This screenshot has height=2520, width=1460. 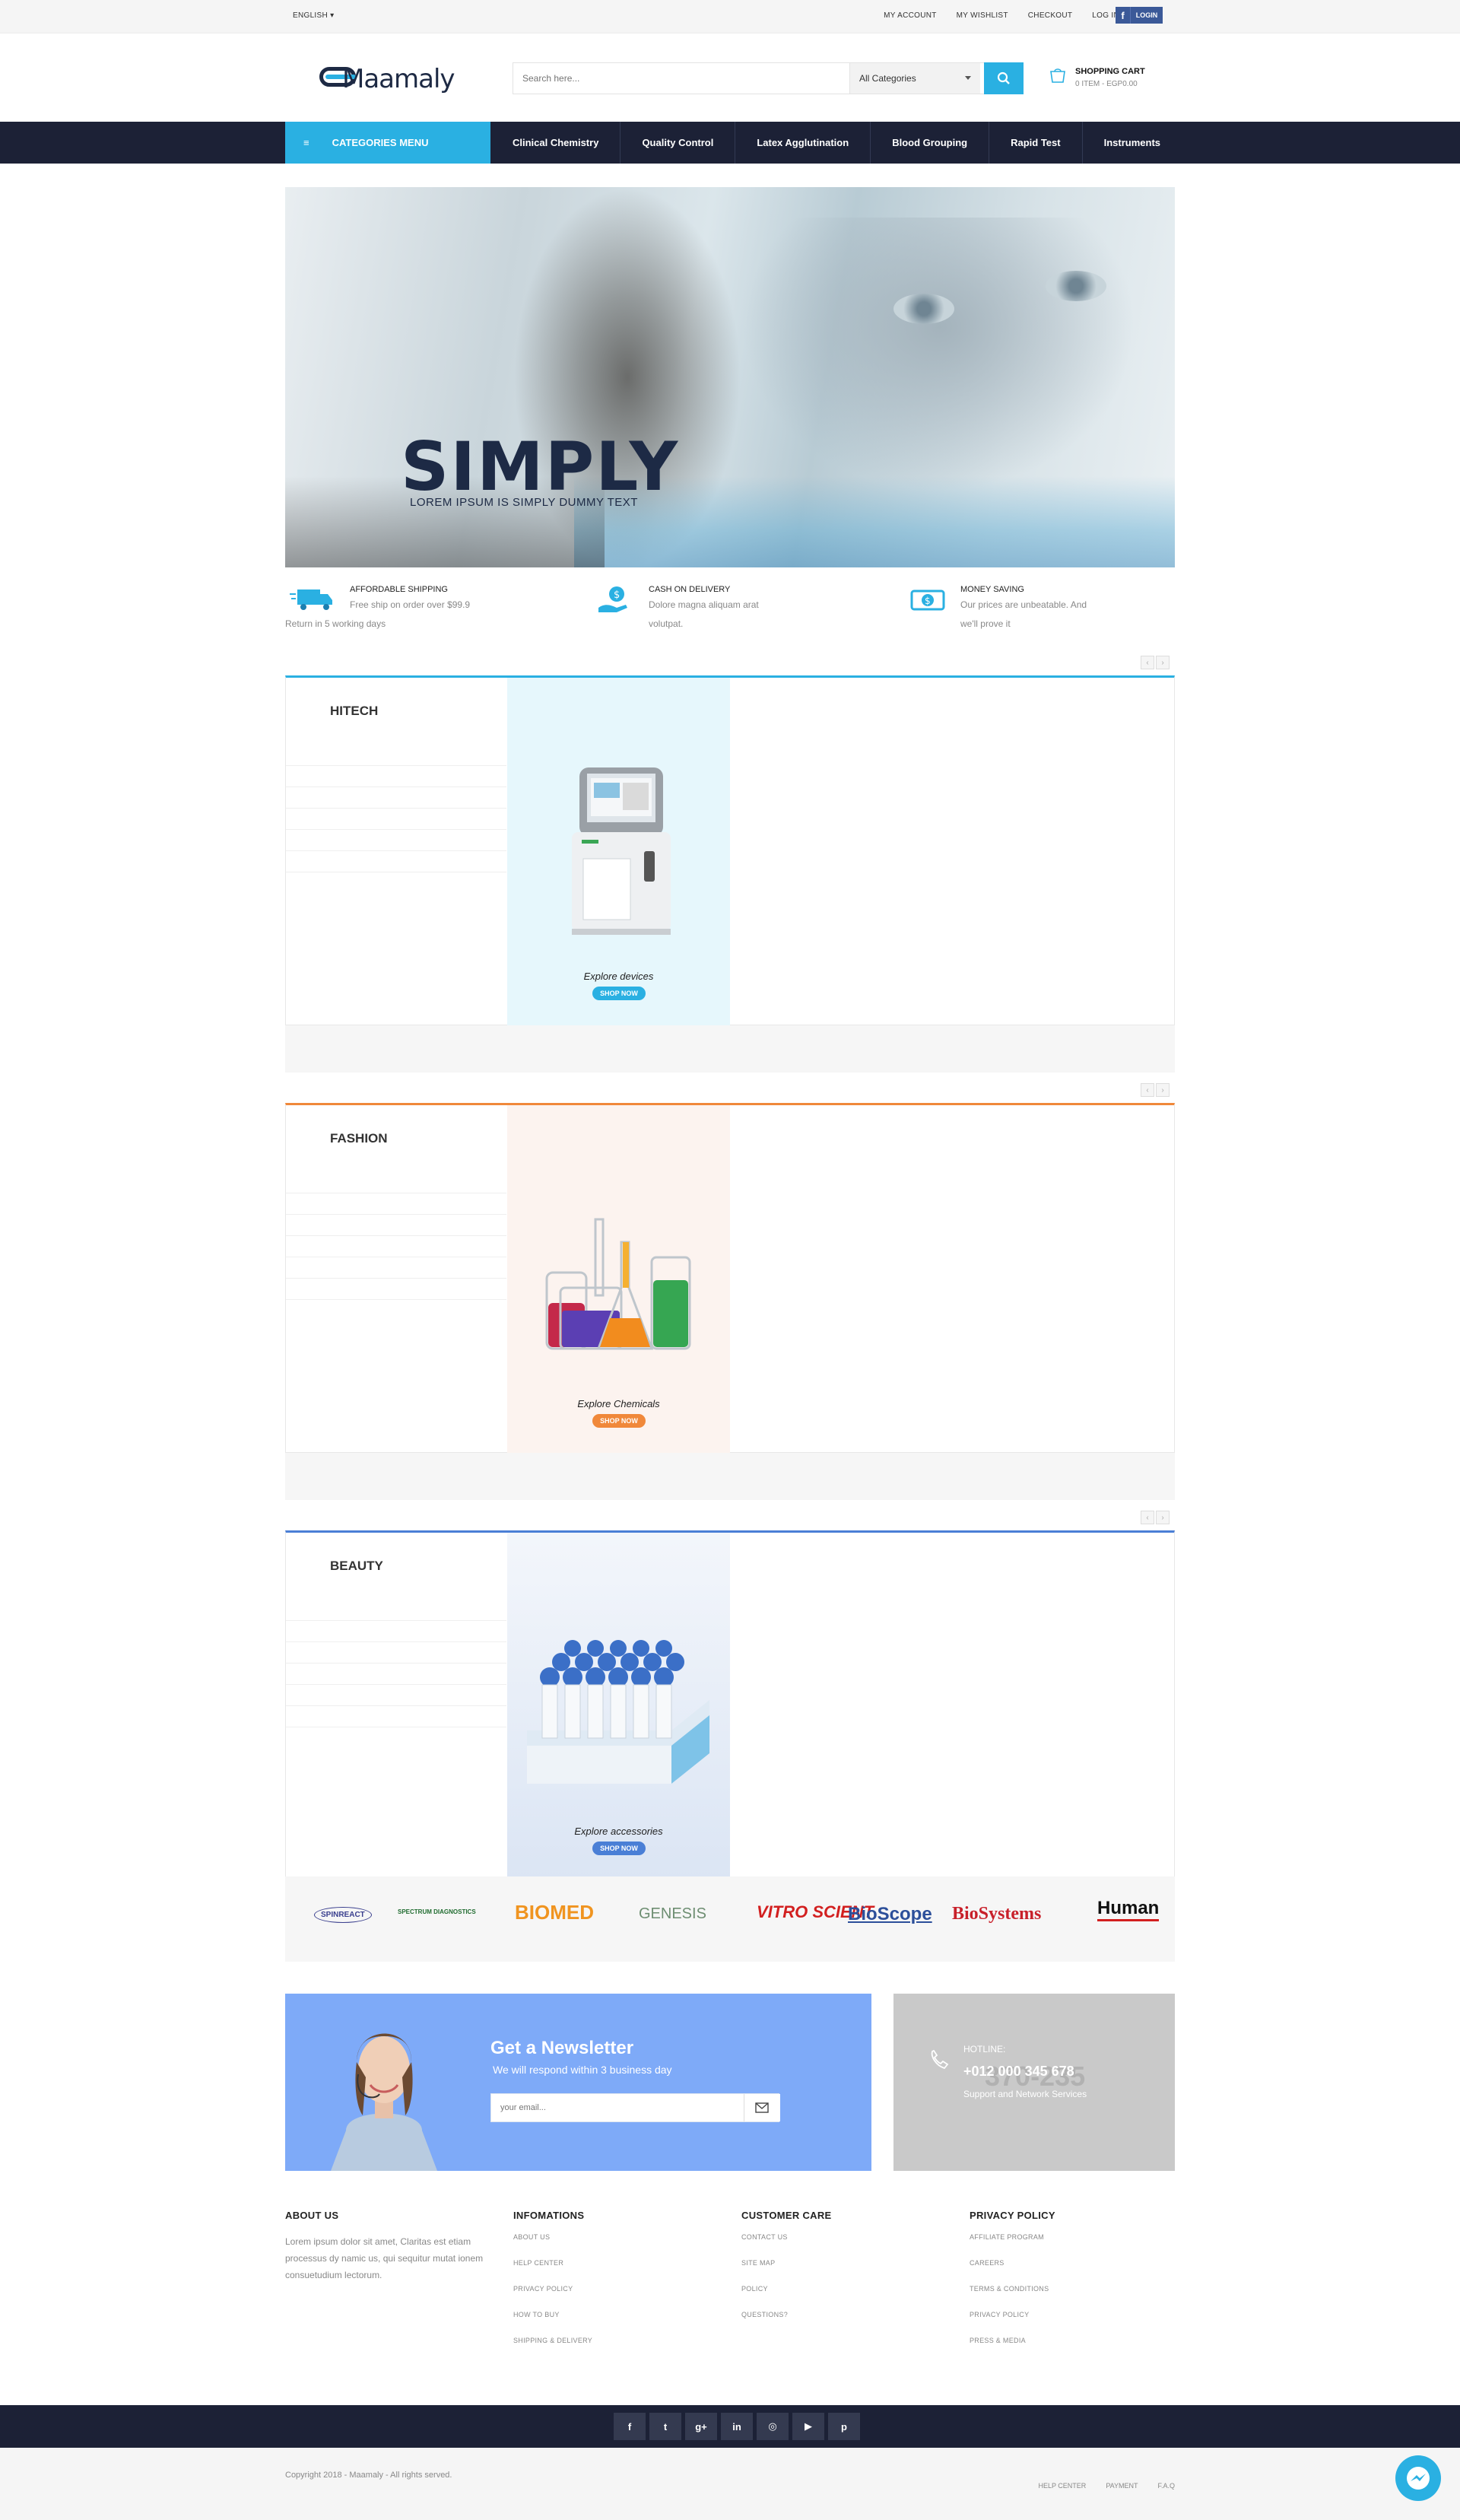 I want to click on section-banner: Explore accessories SHOP NOW, so click(x=618, y=1706).